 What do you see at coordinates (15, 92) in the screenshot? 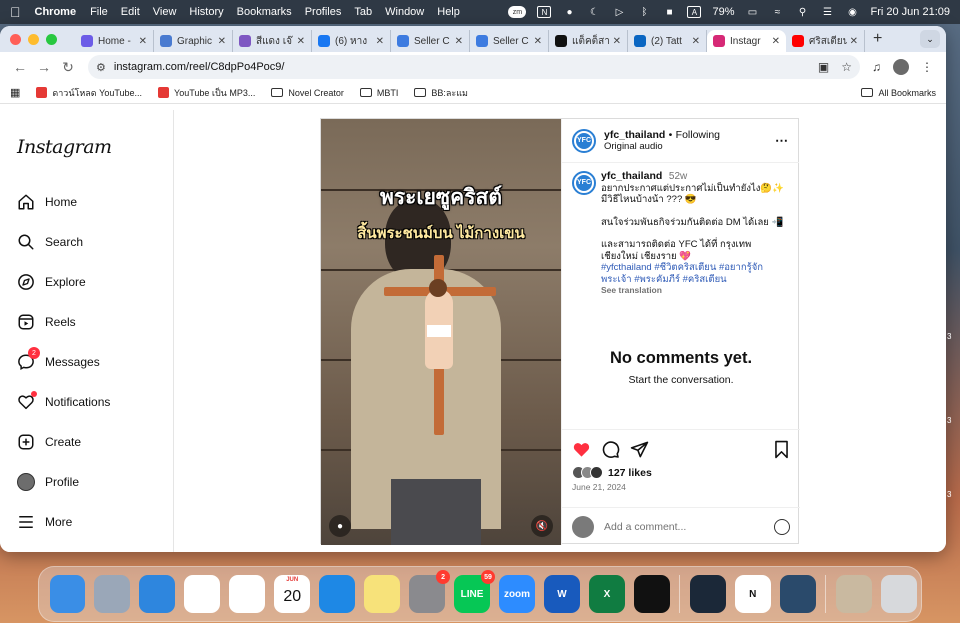
I see `apps-grid-icon: ▦` at bounding box center [15, 92].